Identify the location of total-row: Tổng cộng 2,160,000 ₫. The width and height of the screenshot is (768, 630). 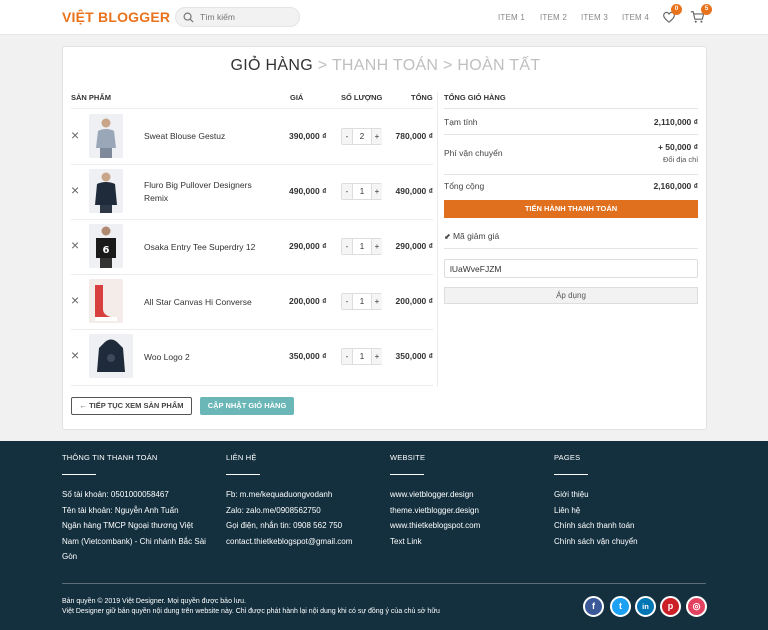
(571, 188).